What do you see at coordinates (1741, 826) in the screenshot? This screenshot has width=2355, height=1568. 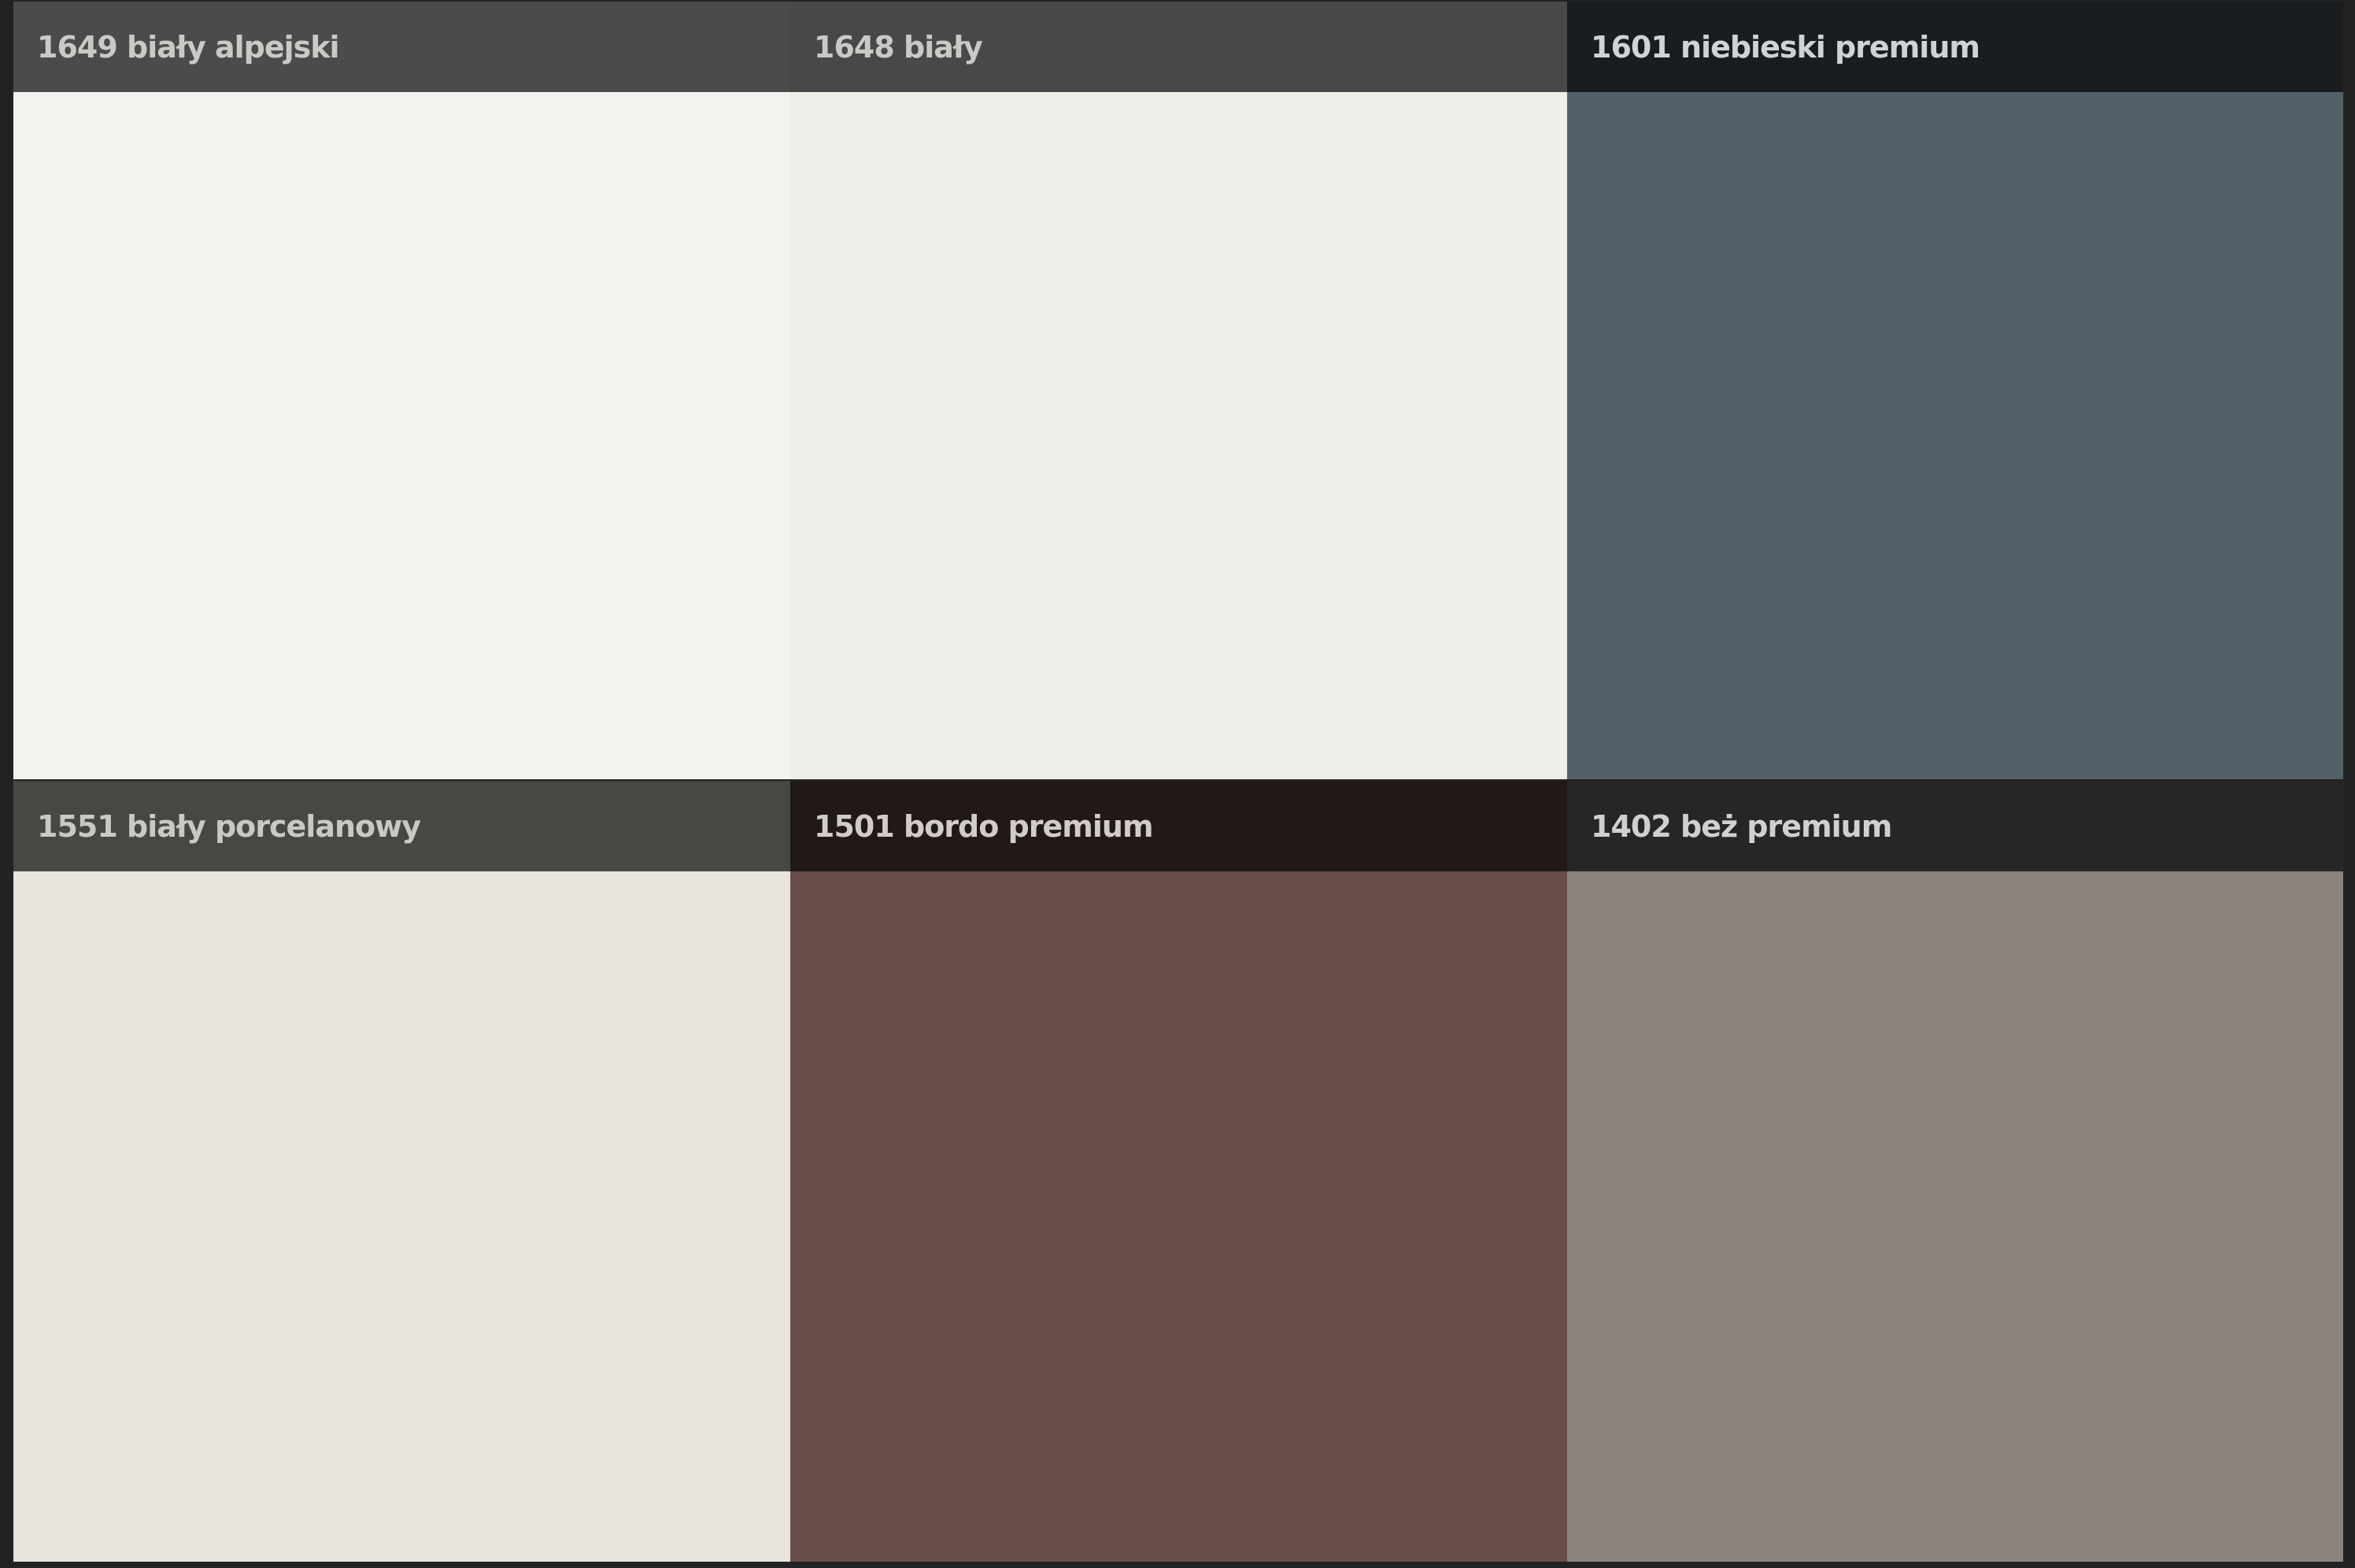 I see `swatch-label: 1402 beż premium` at bounding box center [1741, 826].